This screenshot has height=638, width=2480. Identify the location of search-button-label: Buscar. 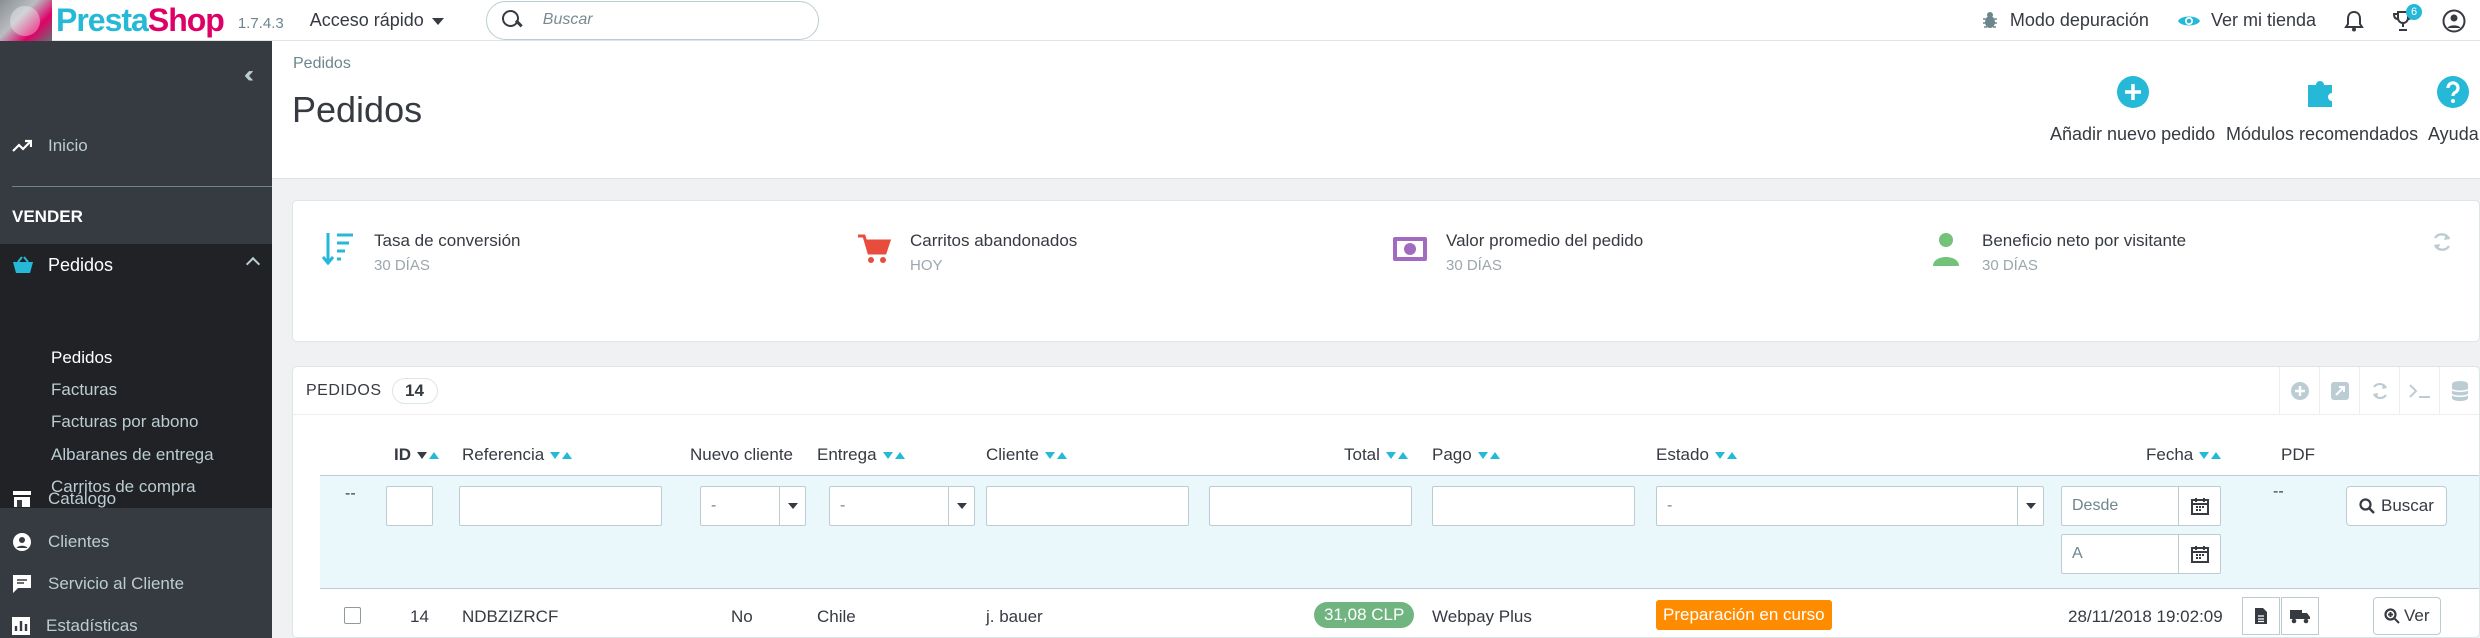
(2407, 505).